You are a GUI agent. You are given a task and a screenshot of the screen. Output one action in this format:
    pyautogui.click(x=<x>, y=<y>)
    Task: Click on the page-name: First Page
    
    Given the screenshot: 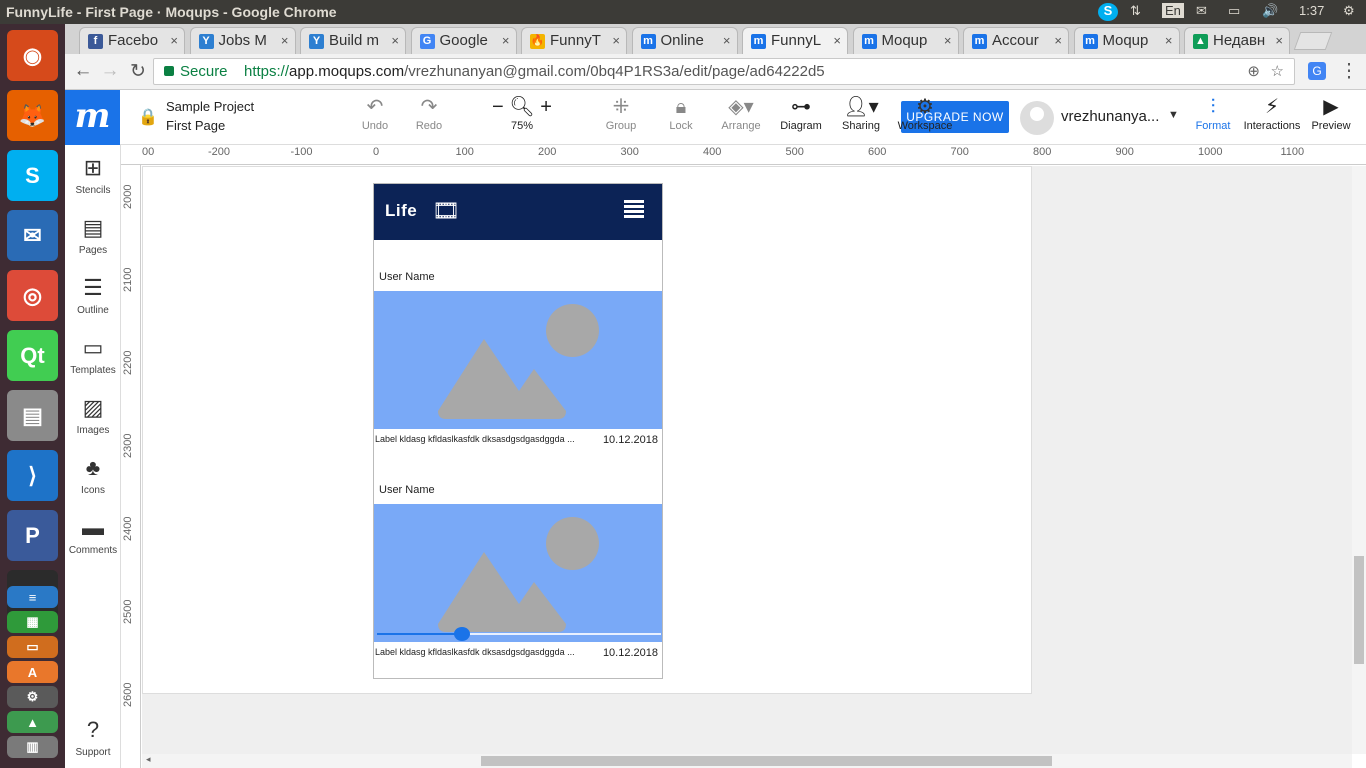 What is the action you would take?
    pyautogui.click(x=195, y=125)
    